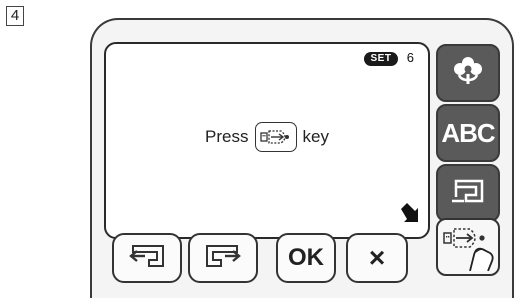 This screenshot has width=520, height=298. I want to click on embroidery-mode-button, so click(468, 73).